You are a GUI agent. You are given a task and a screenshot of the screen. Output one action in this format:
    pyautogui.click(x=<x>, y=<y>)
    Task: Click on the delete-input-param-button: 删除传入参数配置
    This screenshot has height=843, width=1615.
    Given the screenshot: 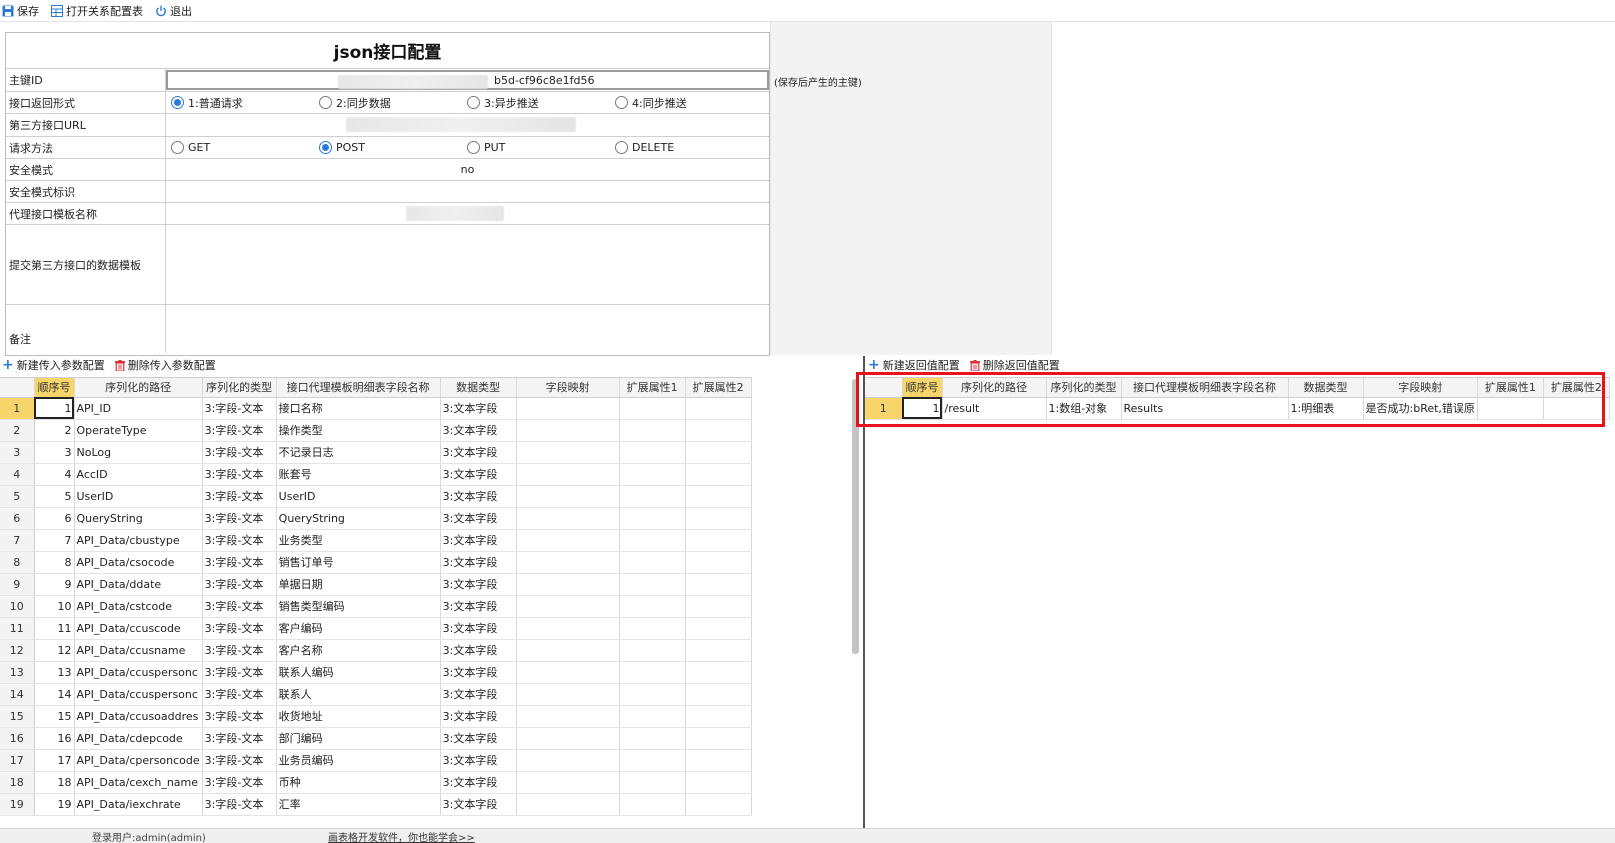 What is the action you would take?
    pyautogui.click(x=165, y=365)
    